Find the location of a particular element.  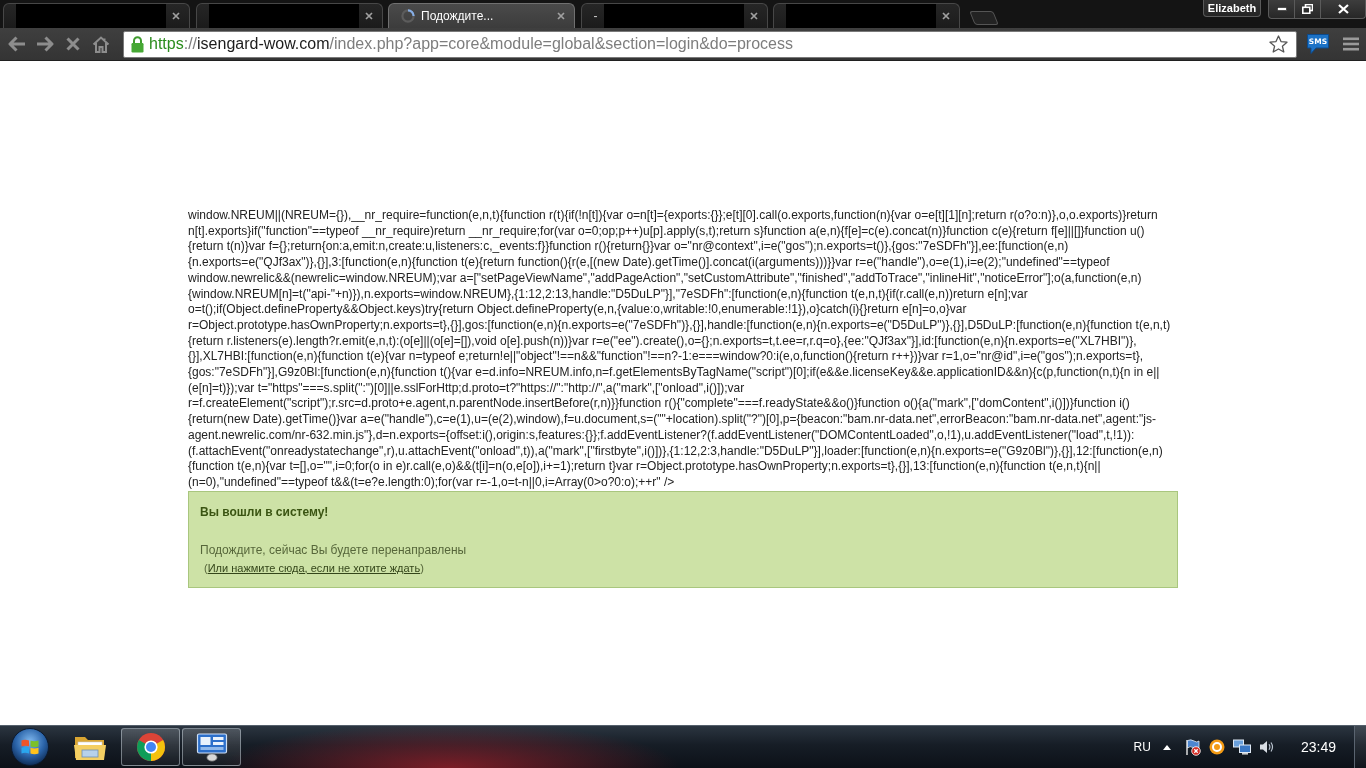

chrome-logo-icon is located at coordinates (150, 747).